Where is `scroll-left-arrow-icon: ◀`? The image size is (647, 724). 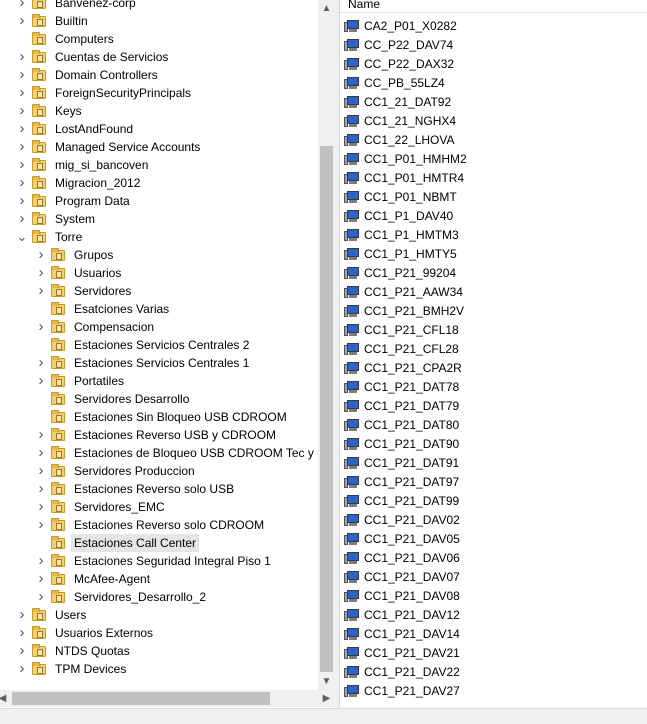
scroll-left-arrow-icon: ◀ is located at coordinates (5, 698).